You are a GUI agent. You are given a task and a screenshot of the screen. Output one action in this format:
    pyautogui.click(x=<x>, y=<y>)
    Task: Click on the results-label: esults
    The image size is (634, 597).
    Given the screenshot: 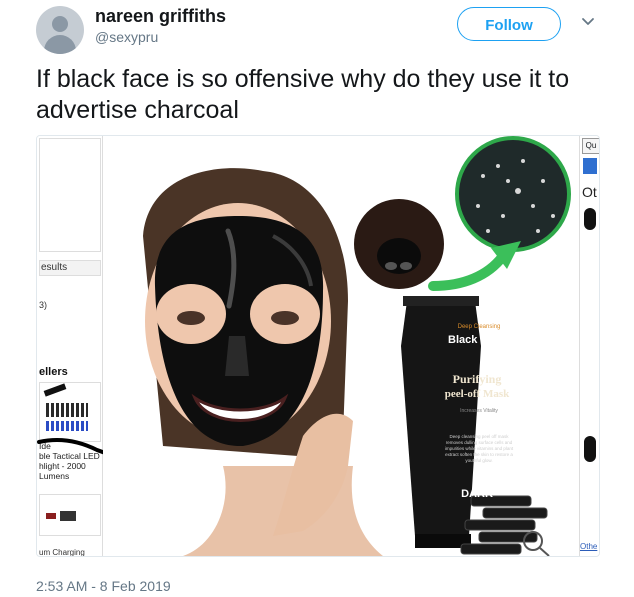 What is the action you would take?
    pyautogui.click(x=54, y=267)
    